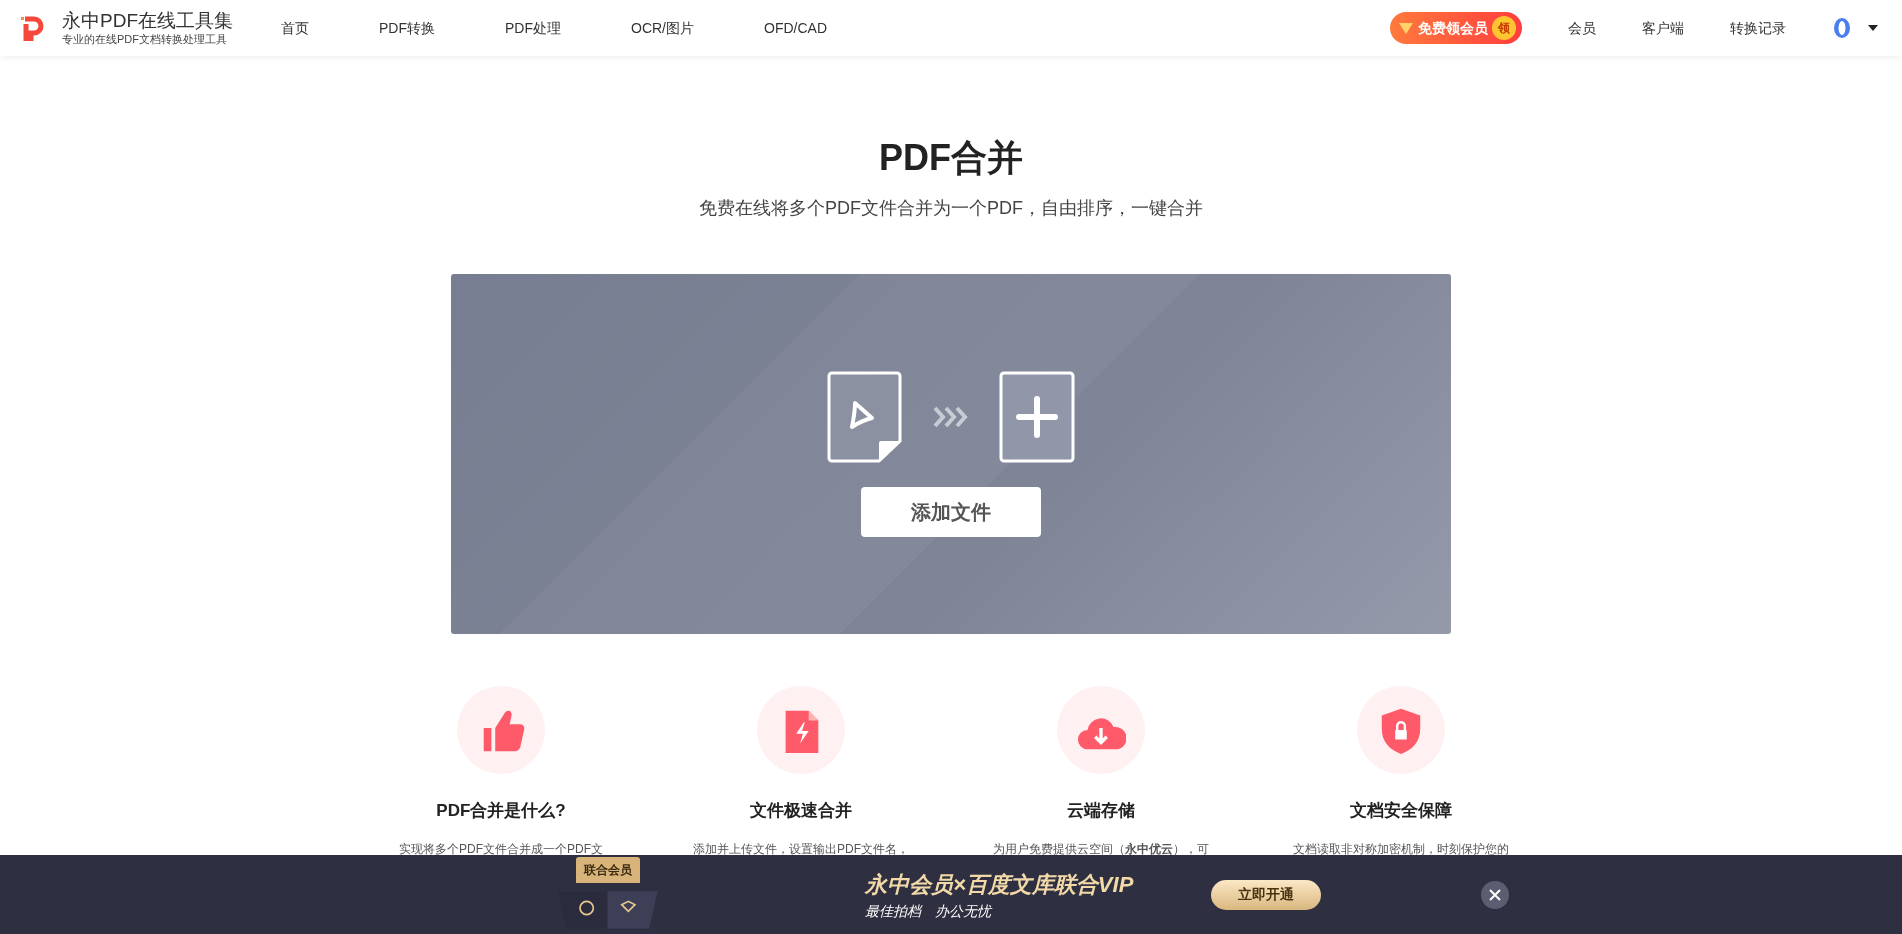 Image resolution: width=1902 pixels, height=934 pixels. What do you see at coordinates (145, 39) in the screenshot?
I see `site-tagline: 专业的在线PDF文档转换处理工具` at bounding box center [145, 39].